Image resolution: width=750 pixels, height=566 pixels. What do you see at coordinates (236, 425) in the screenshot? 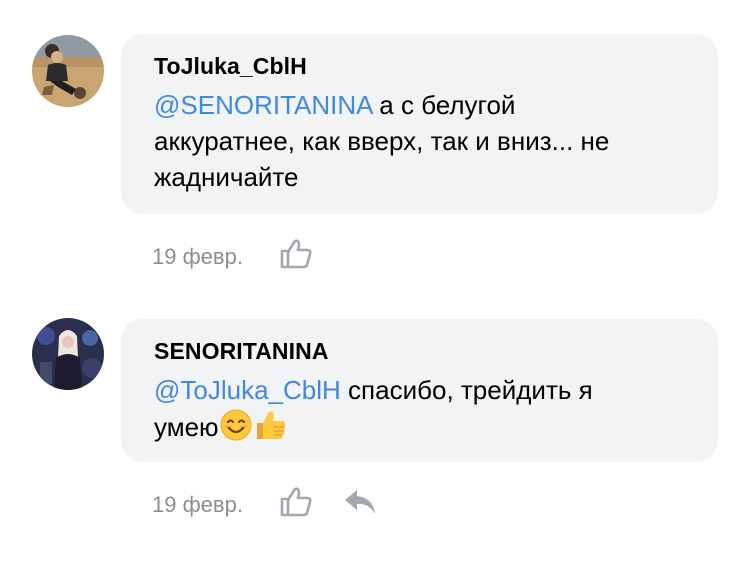
I see `smiling-face-emoji` at bounding box center [236, 425].